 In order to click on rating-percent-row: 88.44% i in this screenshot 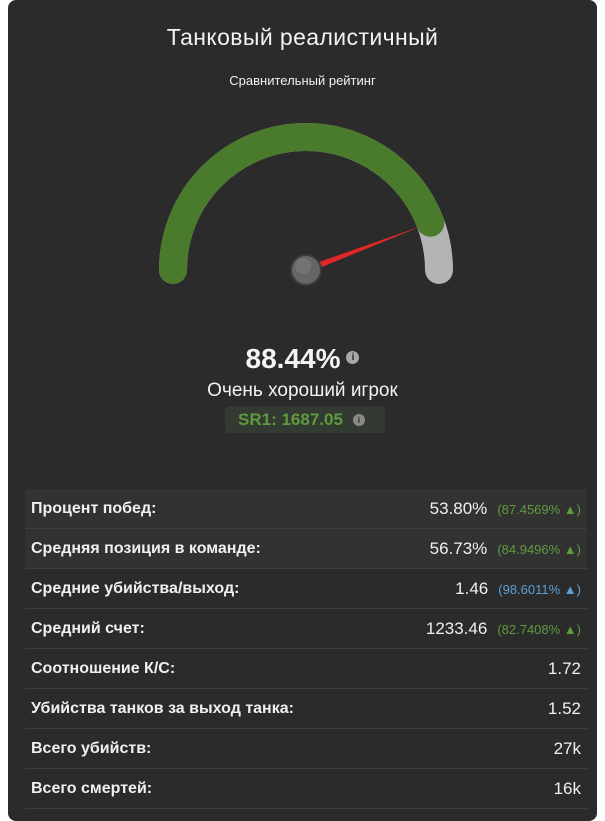, I will do `click(302, 359)`.